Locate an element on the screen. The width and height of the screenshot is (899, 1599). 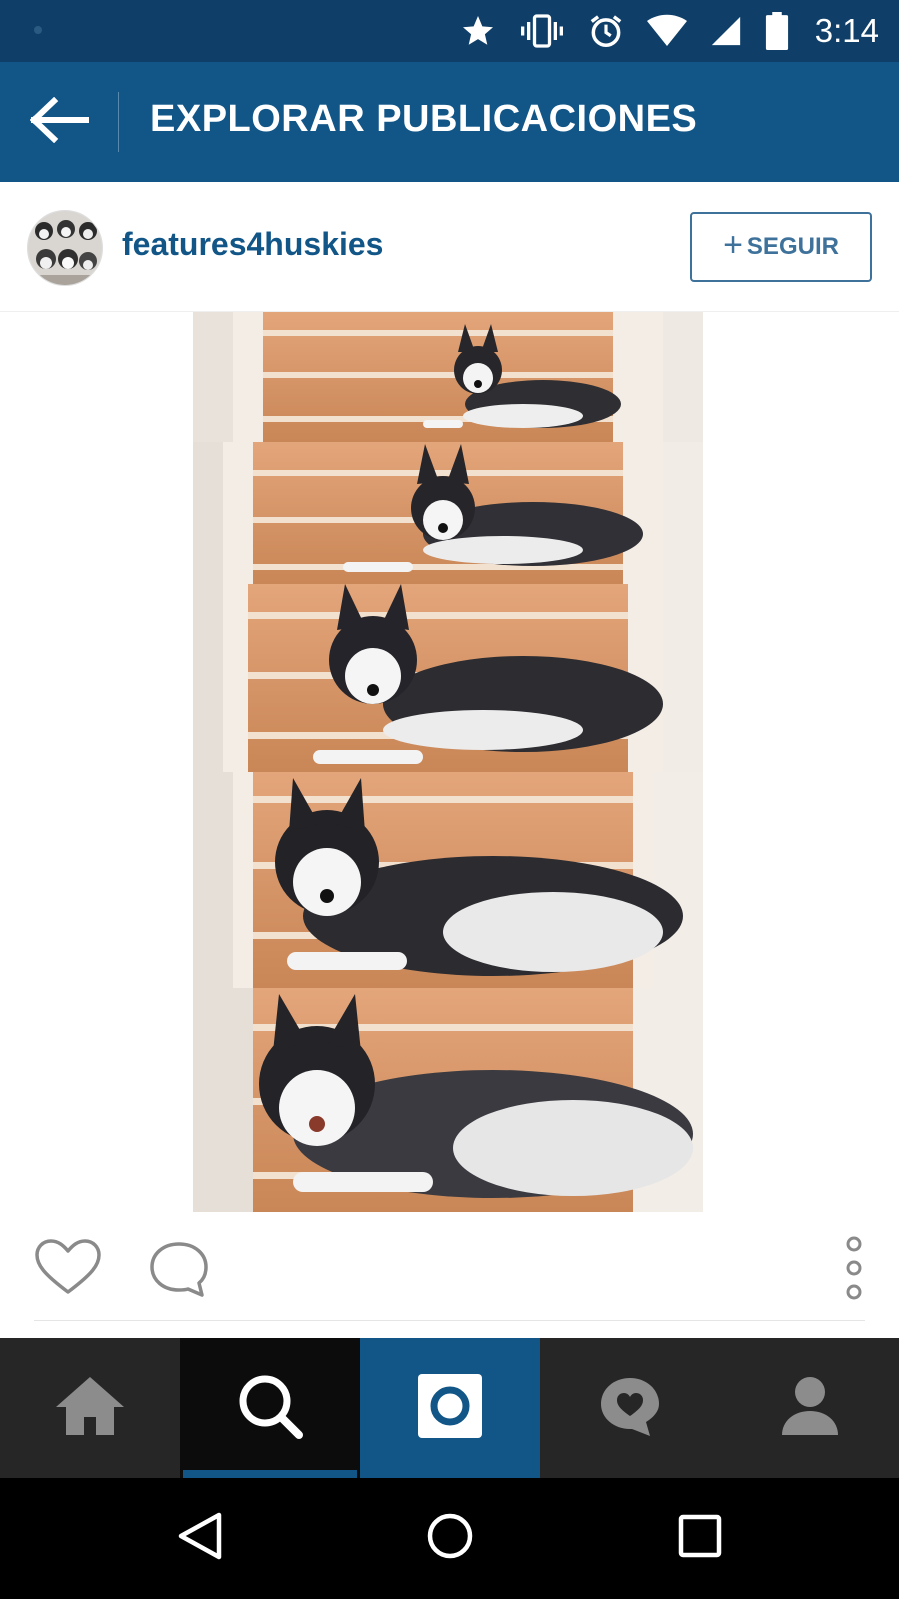
tab-selected-indicator is located at coordinates (270, 1474).